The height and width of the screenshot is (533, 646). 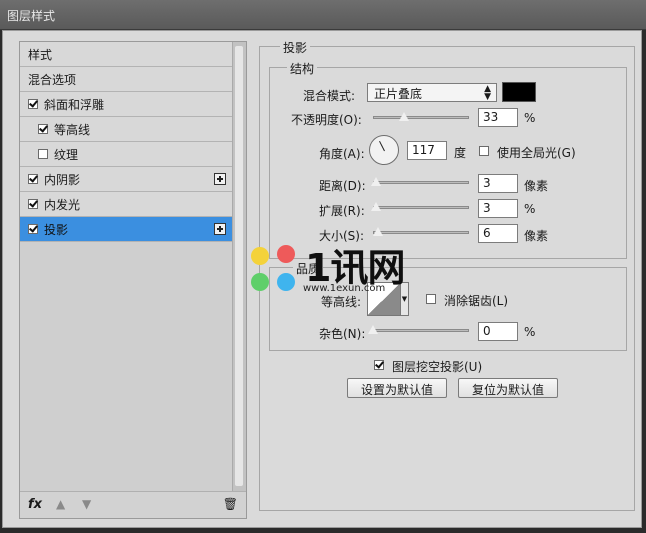 I want to click on trash-icon: 🗑, so click(x=230, y=504).